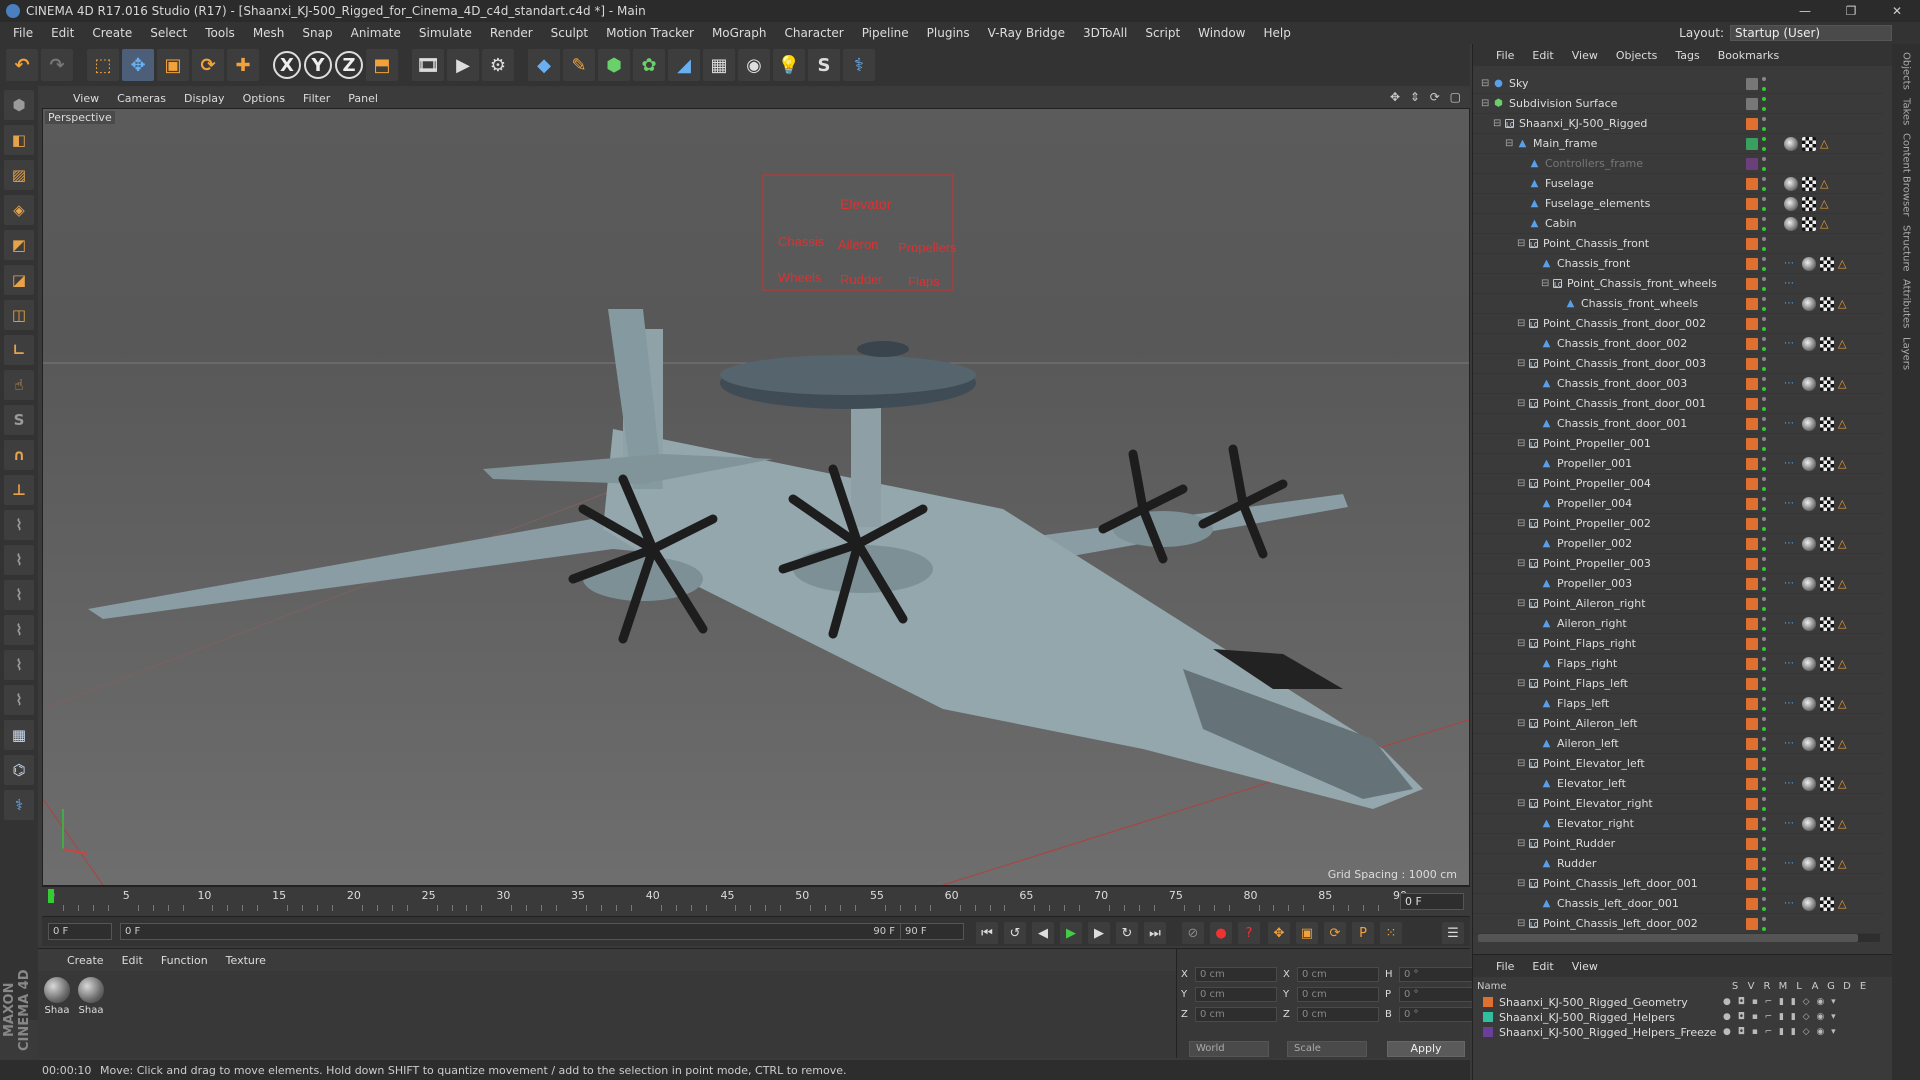  Describe the element at coordinates (1851, 11) in the screenshot. I see `maximize-icon: ❐` at that location.